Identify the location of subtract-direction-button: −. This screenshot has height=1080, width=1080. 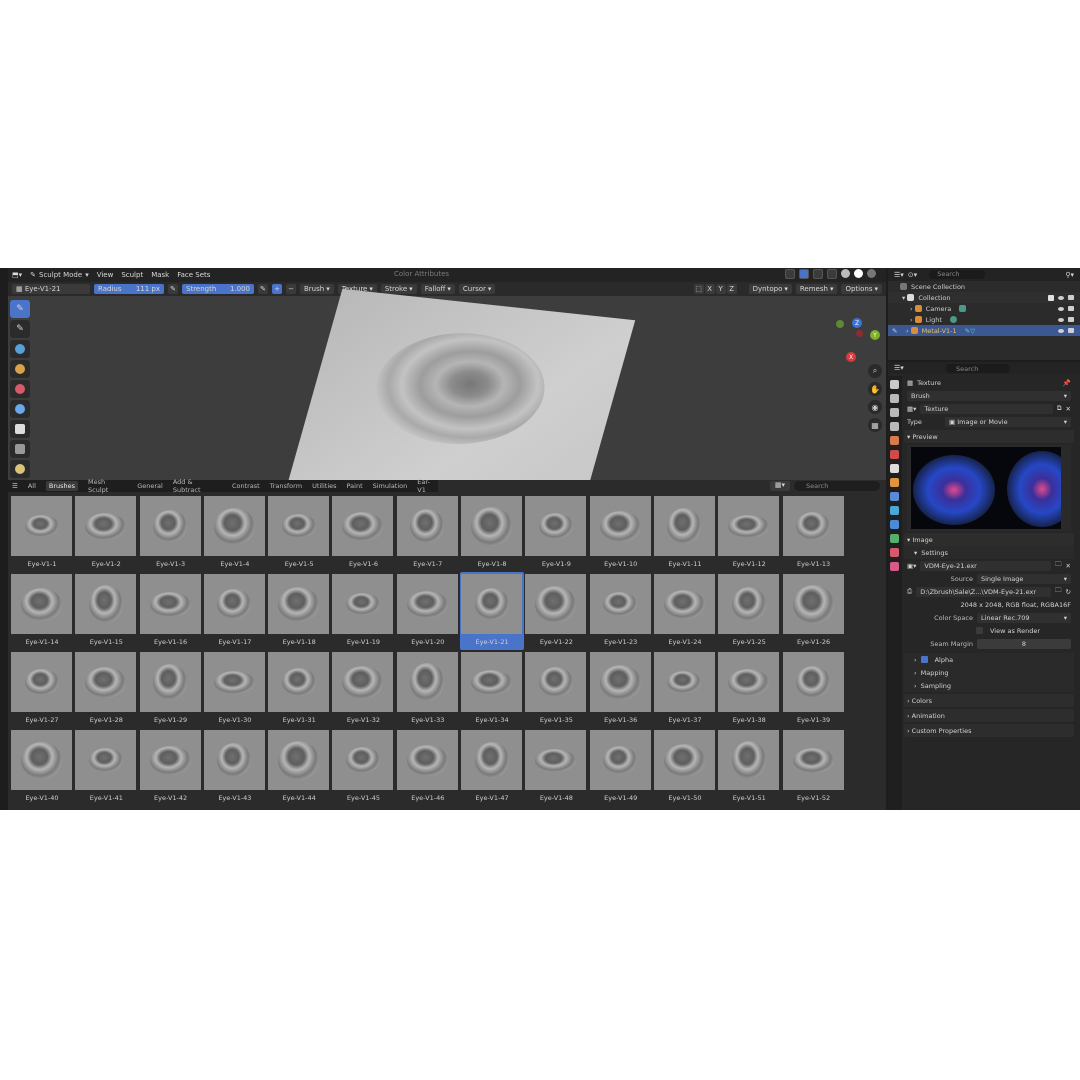
(291, 289).